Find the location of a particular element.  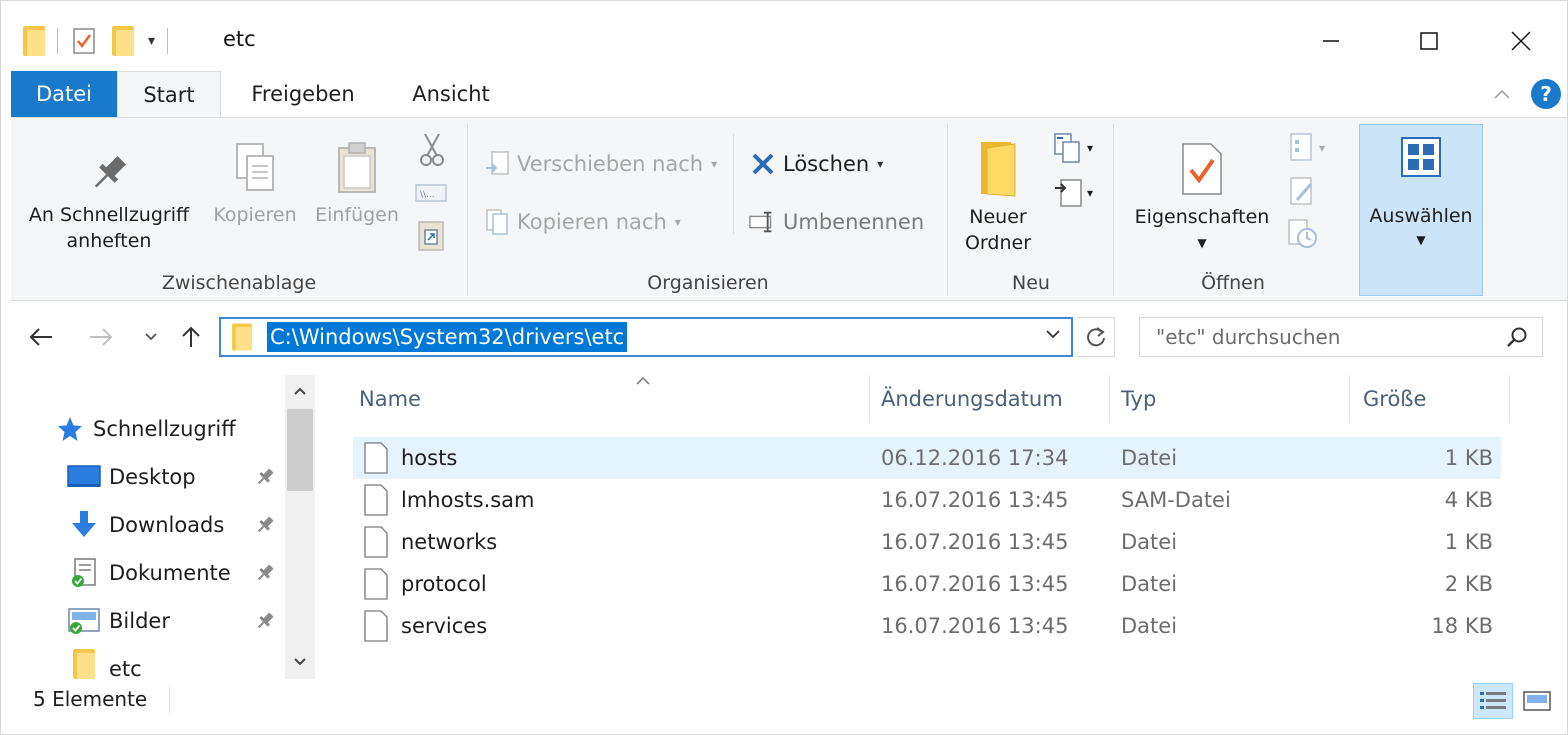

cut-icon is located at coordinates (432, 152).